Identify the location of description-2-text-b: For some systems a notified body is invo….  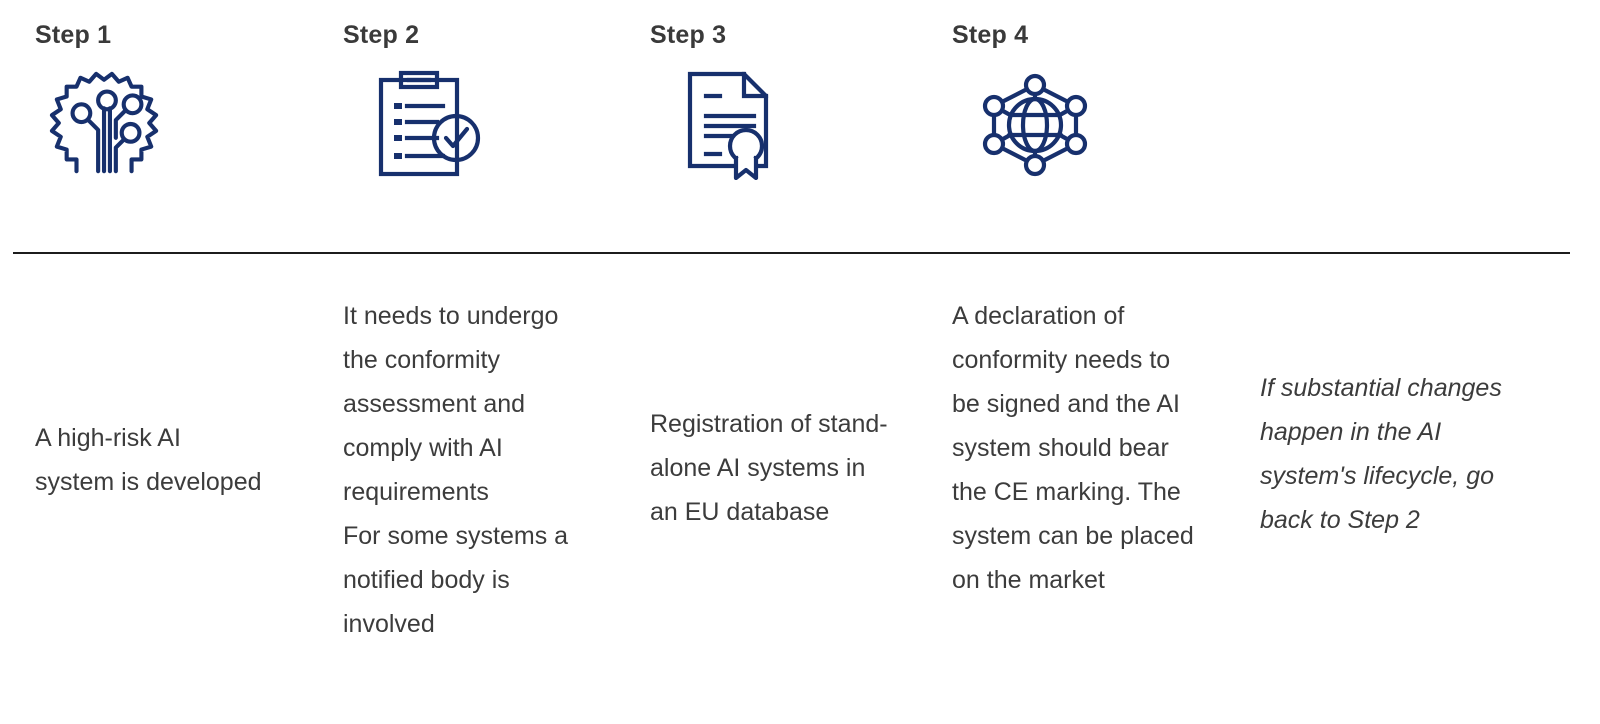
(456, 580).